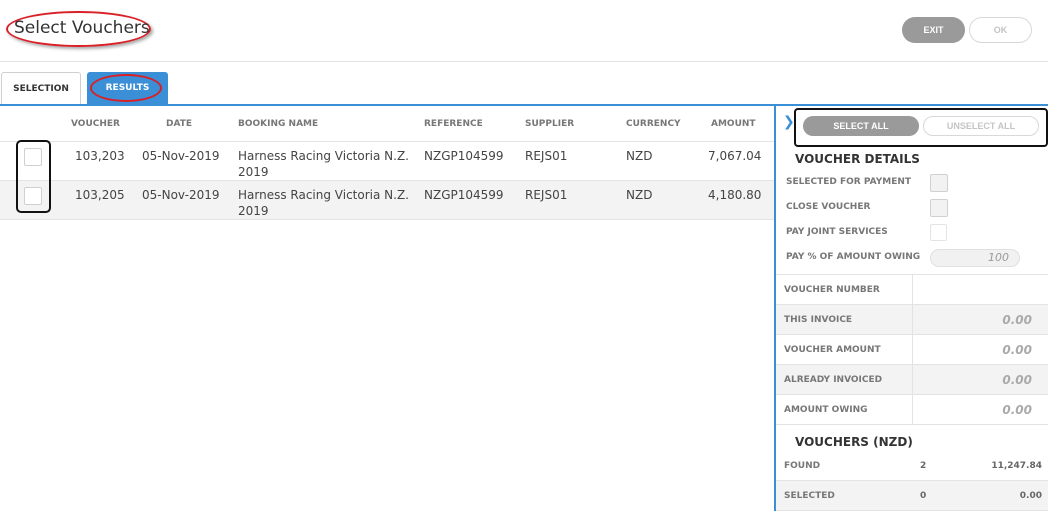  What do you see at coordinates (912, 466) in the screenshot?
I see `summary-row: FOUND 2 11,247.84` at bounding box center [912, 466].